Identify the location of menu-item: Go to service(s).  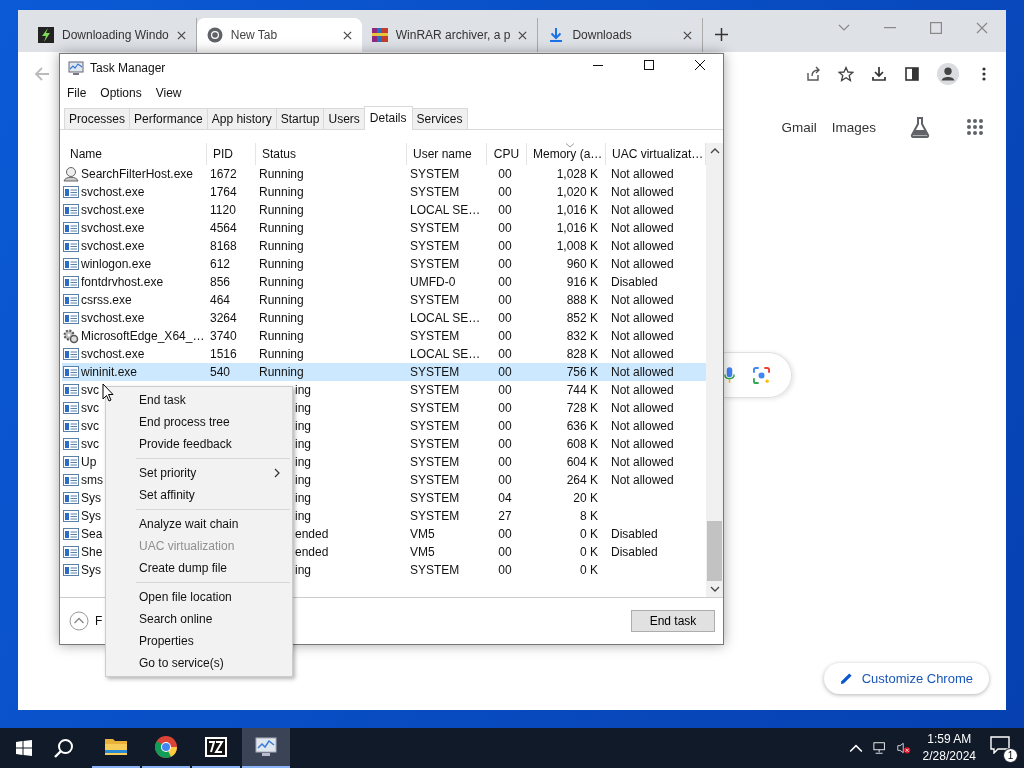
(199, 663).